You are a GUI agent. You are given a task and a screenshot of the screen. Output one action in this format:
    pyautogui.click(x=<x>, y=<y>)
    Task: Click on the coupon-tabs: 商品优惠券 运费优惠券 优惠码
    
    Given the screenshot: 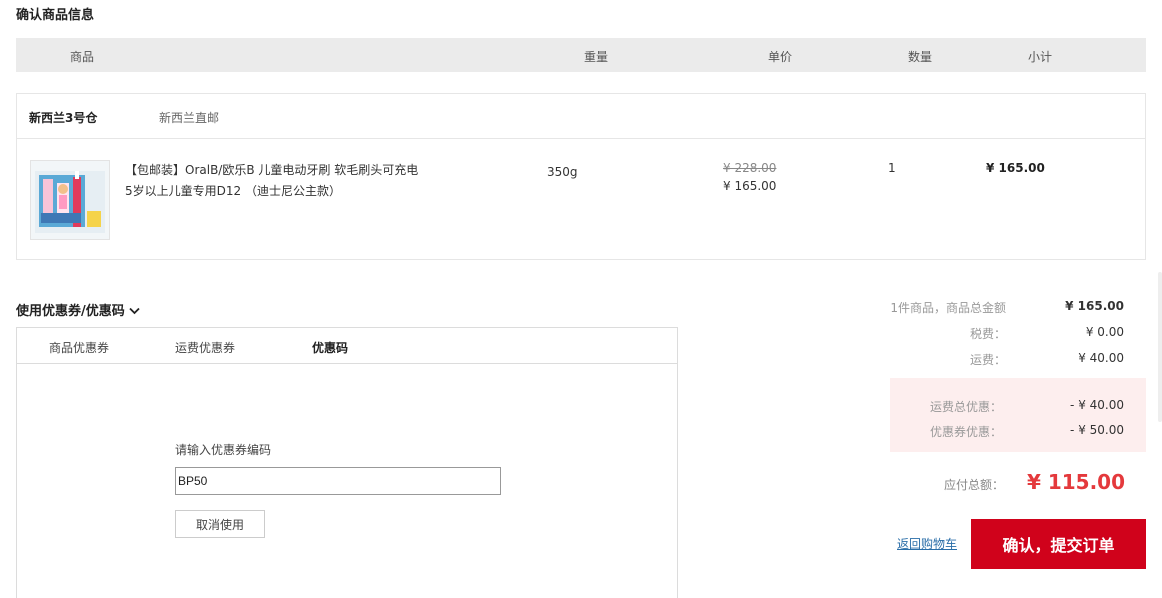 What is the action you would take?
    pyautogui.click(x=347, y=346)
    